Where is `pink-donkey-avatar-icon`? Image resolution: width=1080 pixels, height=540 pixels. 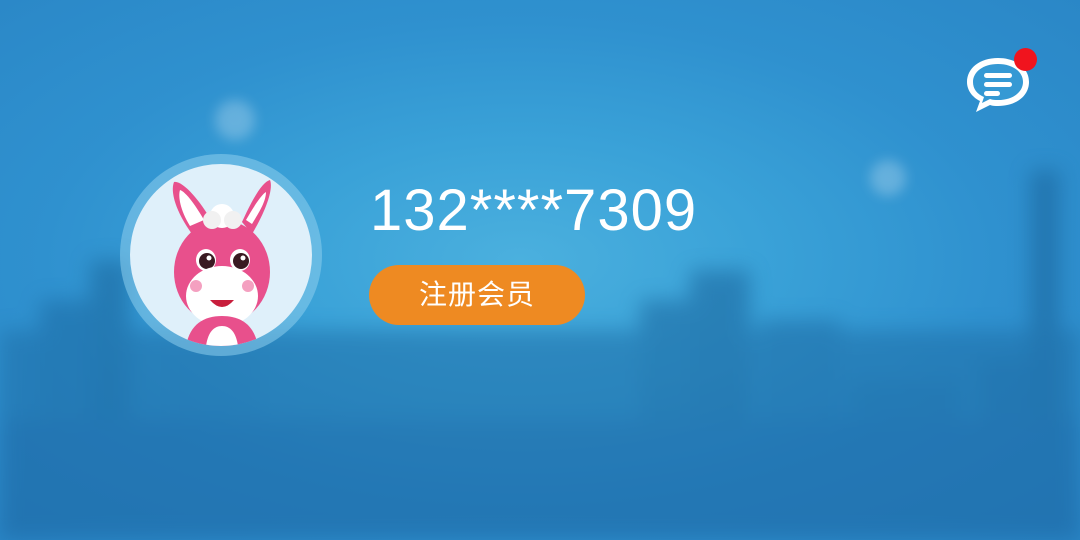
pink-donkey-avatar-icon is located at coordinates (221, 263).